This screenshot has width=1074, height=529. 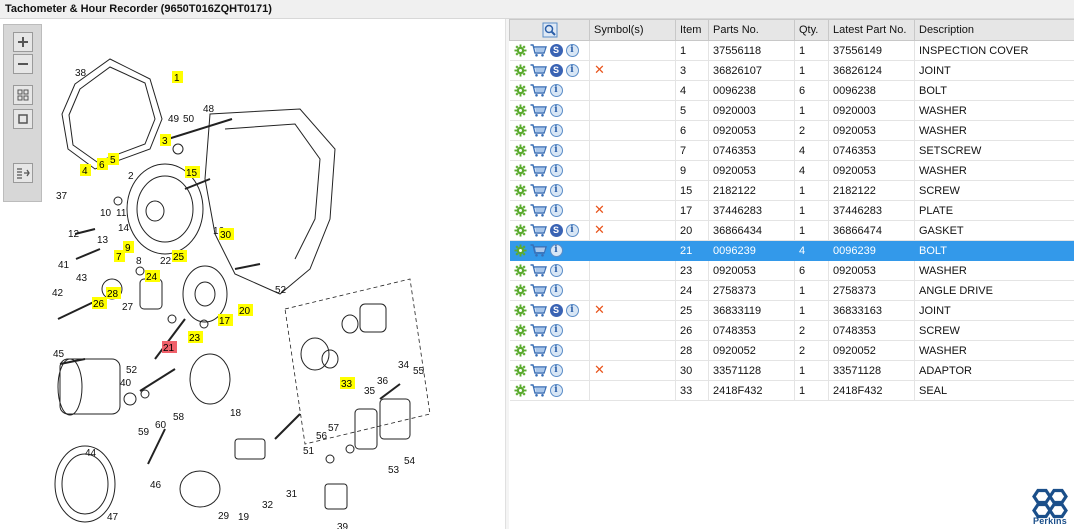 I want to click on callout-60: 60, so click(x=161, y=425).